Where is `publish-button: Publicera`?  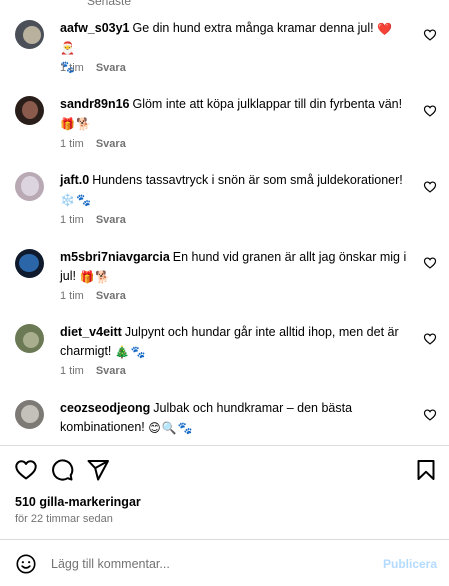 publish-button: Publicera is located at coordinates (410, 564).